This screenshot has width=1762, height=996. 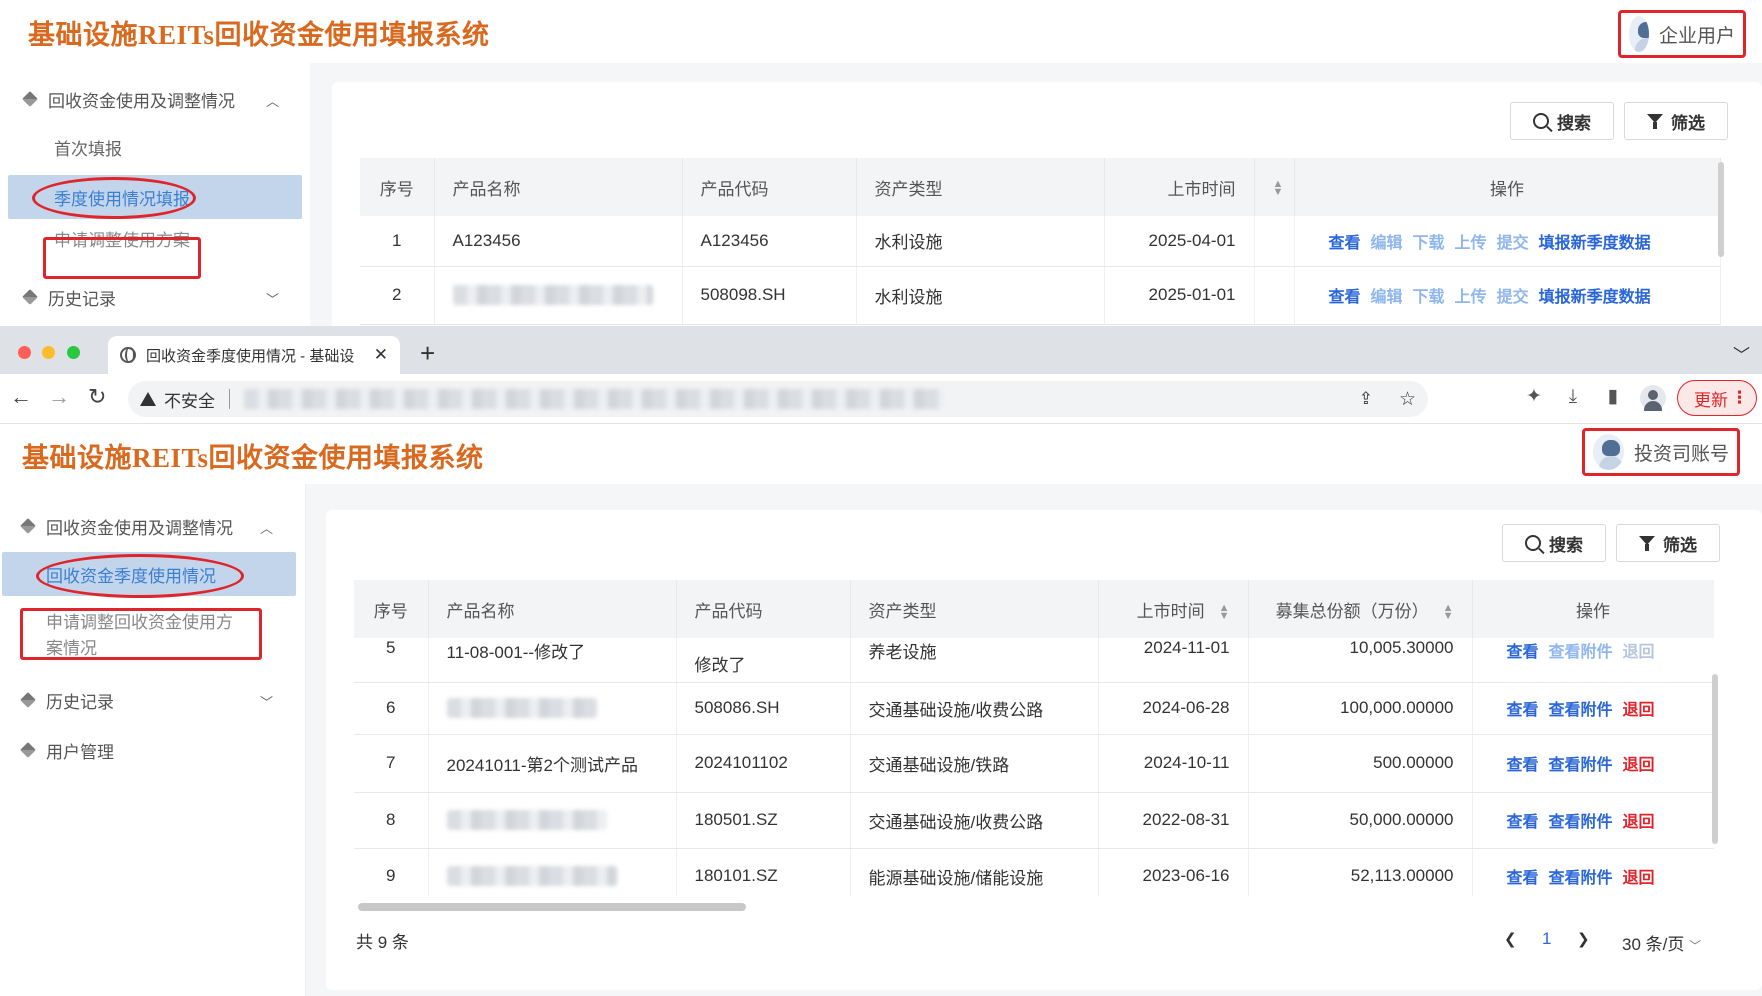 I want to click on col-type: 资产类型, so click(x=980, y=187).